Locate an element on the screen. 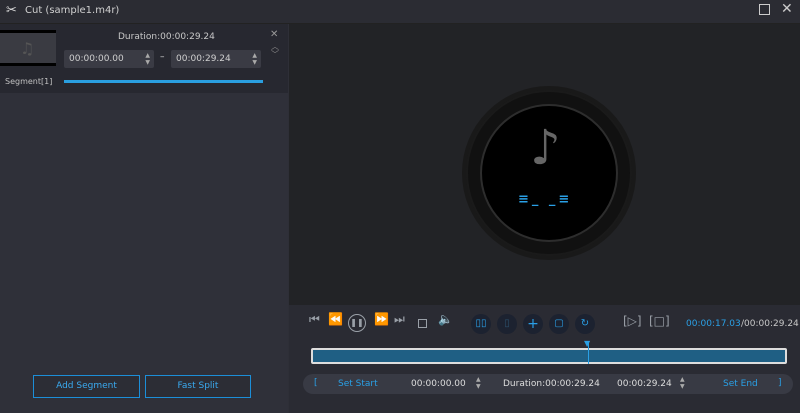 The width and height of the screenshot is (800, 413). copy-icon: ▢ is located at coordinates (559, 324).